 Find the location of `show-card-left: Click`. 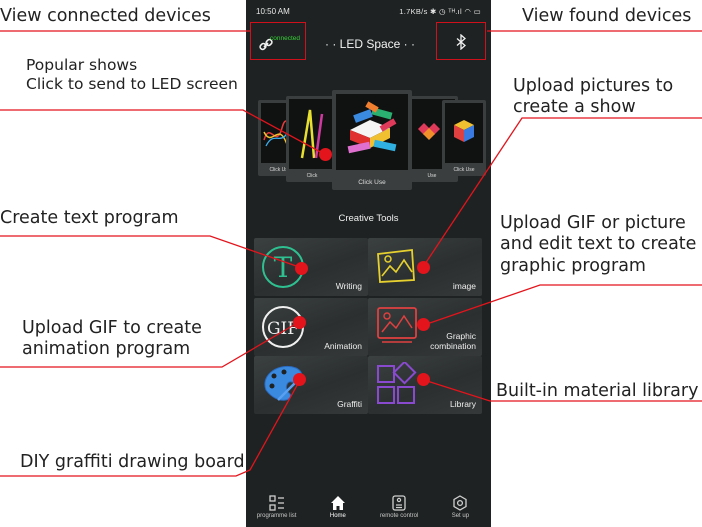

show-card-left: Click is located at coordinates (312, 139).